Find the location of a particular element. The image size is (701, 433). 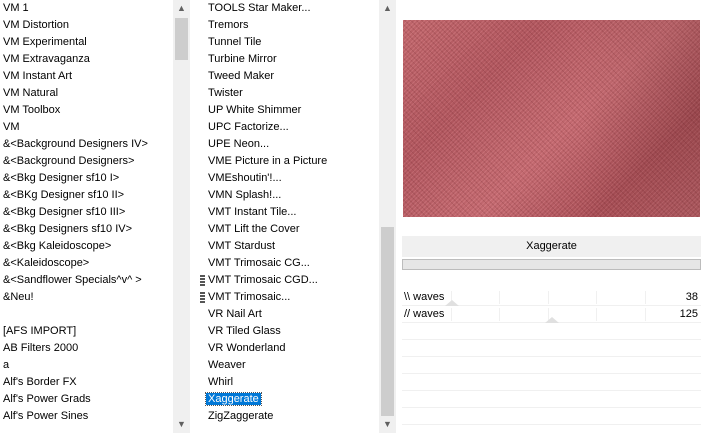

category-item: &<Sandflower Specials^v^ > is located at coordinates (86, 280).